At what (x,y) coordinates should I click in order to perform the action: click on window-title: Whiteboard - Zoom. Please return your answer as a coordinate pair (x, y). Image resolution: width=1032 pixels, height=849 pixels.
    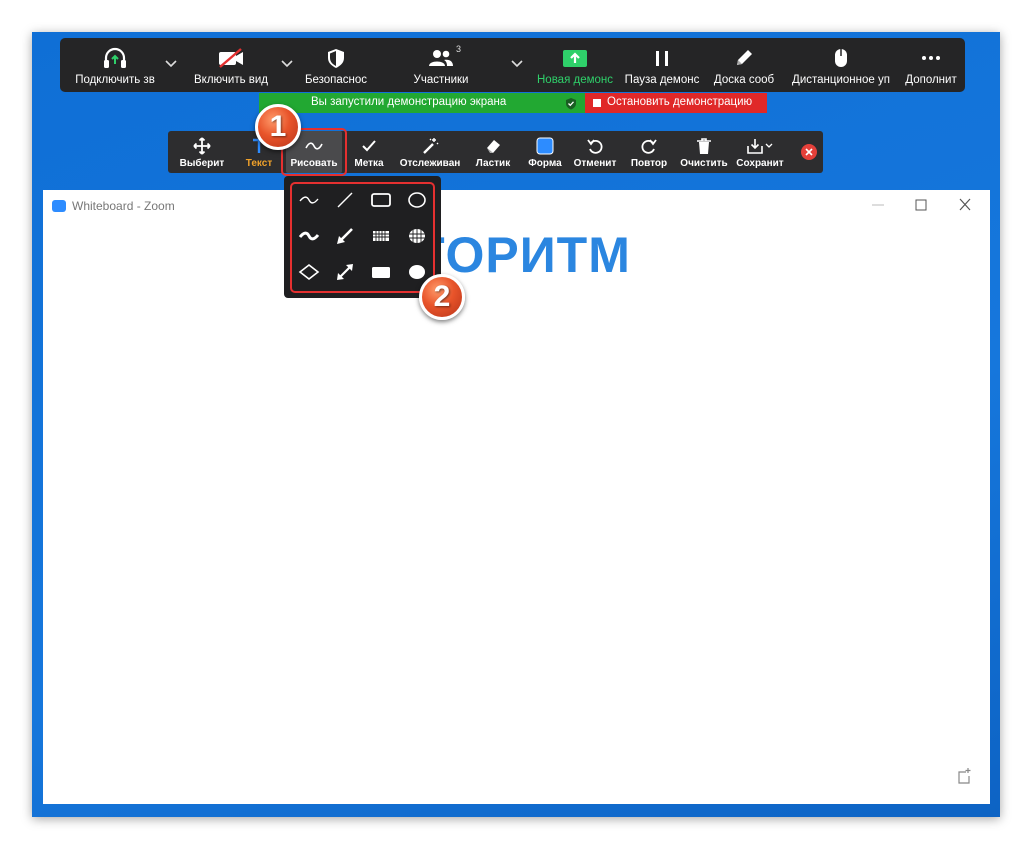
    Looking at the image, I should click on (123, 206).